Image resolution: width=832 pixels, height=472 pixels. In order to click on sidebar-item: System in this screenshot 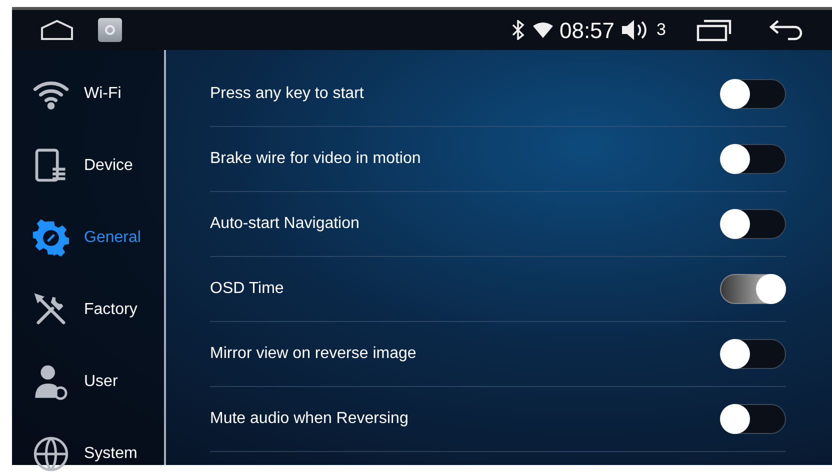, I will do `click(88, 445)`.